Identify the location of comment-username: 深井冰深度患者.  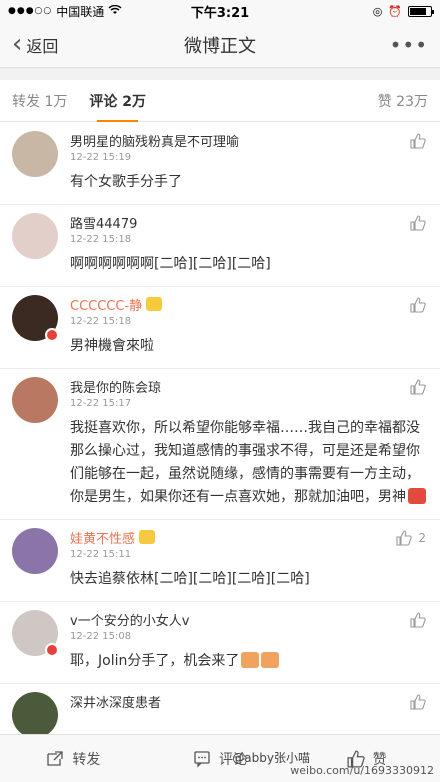
(249, 701).